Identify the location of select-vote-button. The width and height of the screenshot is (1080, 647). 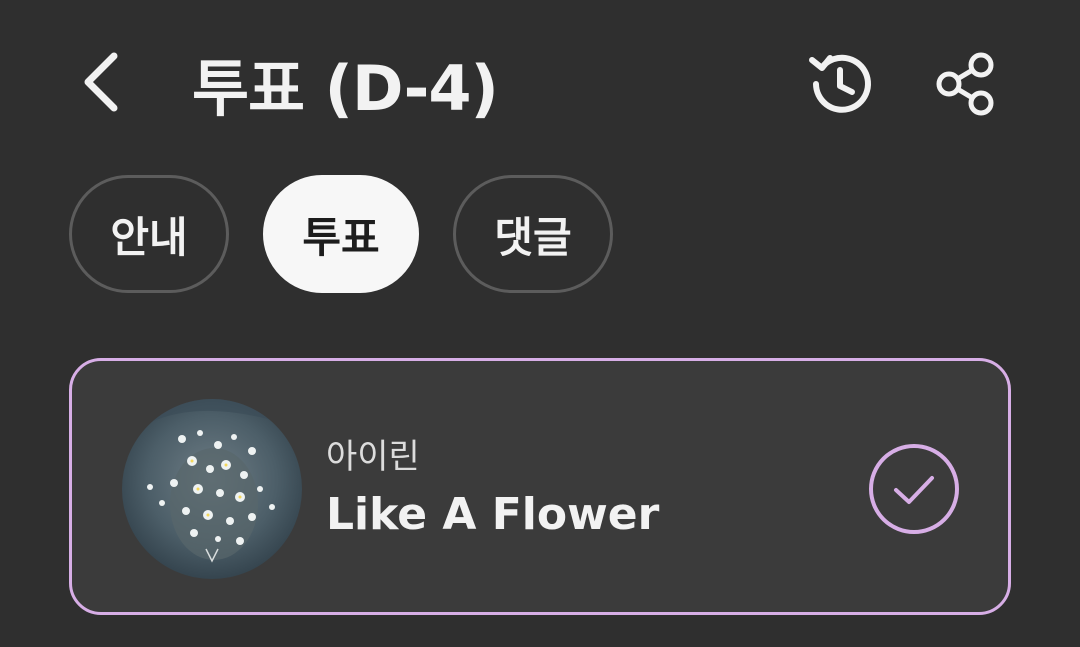
(914, 489).